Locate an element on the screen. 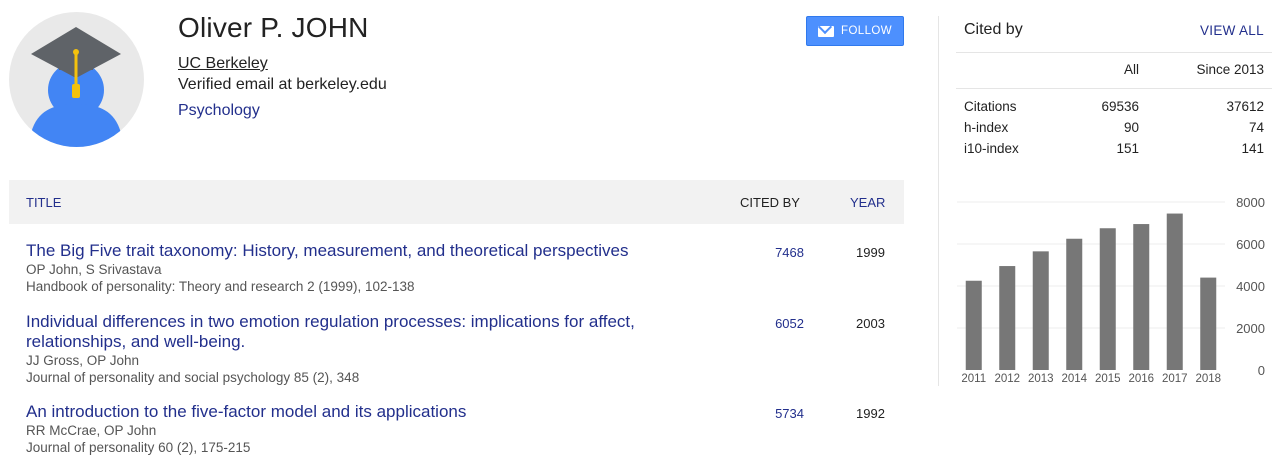 The width and height of the screenshot is (1280, 465). cited-by-link: 6052 is located at coordinates (788, 323).